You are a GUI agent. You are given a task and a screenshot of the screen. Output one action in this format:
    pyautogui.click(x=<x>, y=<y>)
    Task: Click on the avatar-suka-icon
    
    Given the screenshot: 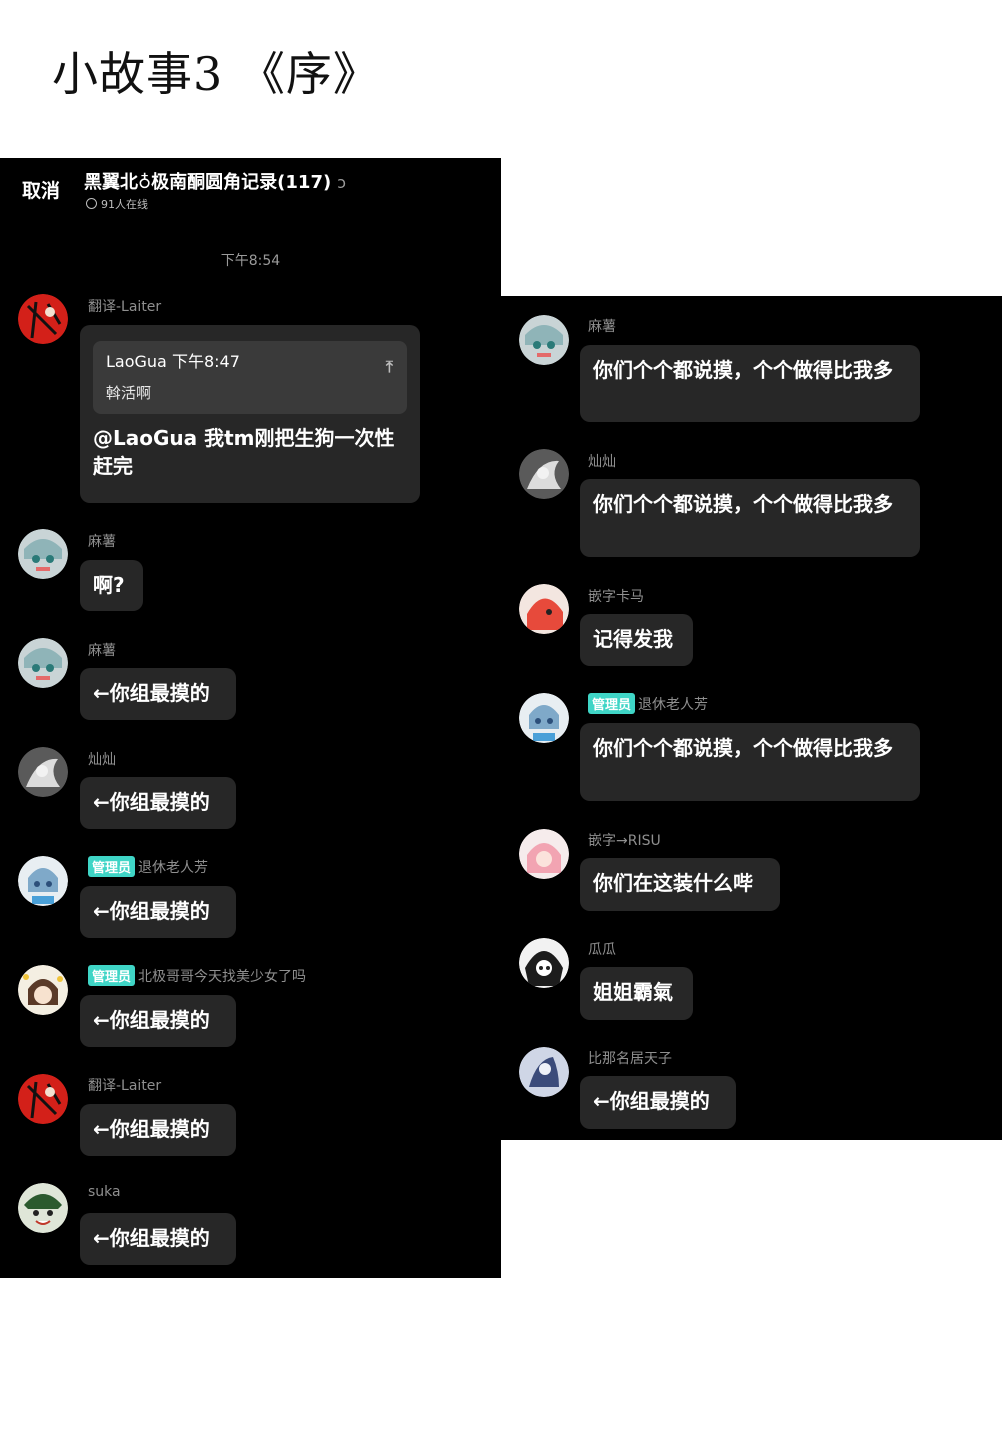 What is the action you would take?
    pyautogui.click(x=43, y=1208)
    